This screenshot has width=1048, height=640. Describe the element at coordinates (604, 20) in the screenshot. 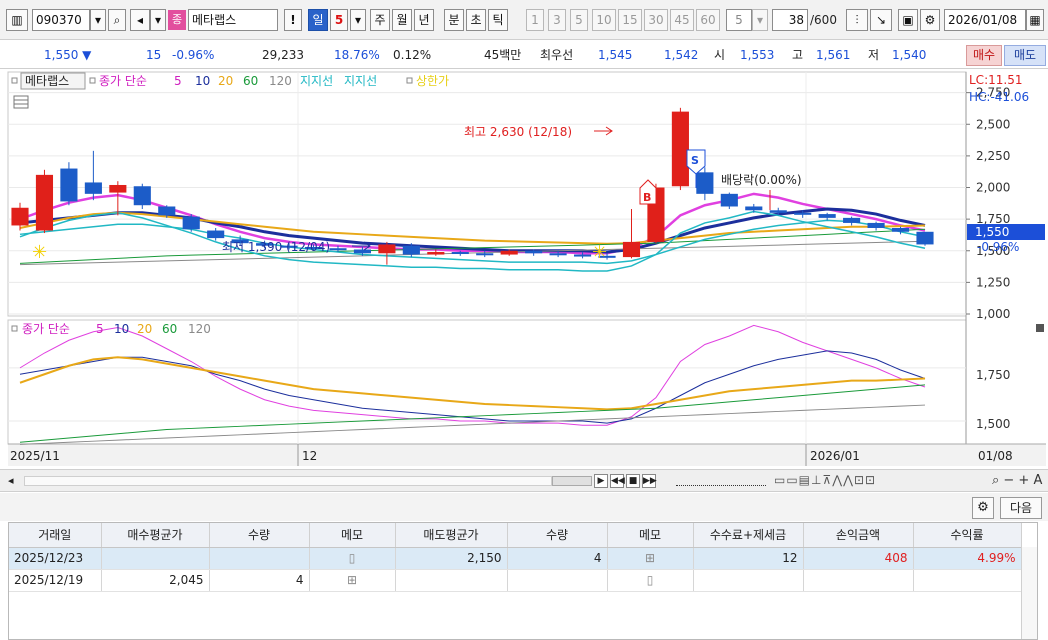

I see `interval-10-button: 10` at that location.